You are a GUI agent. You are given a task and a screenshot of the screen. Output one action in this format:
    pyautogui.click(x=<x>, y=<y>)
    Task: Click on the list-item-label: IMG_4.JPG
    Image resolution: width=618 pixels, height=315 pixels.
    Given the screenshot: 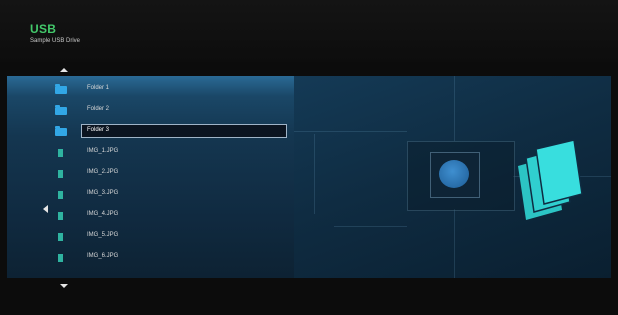 What is the action you would take?
    pyautogui.click(x=103, y=214)
    